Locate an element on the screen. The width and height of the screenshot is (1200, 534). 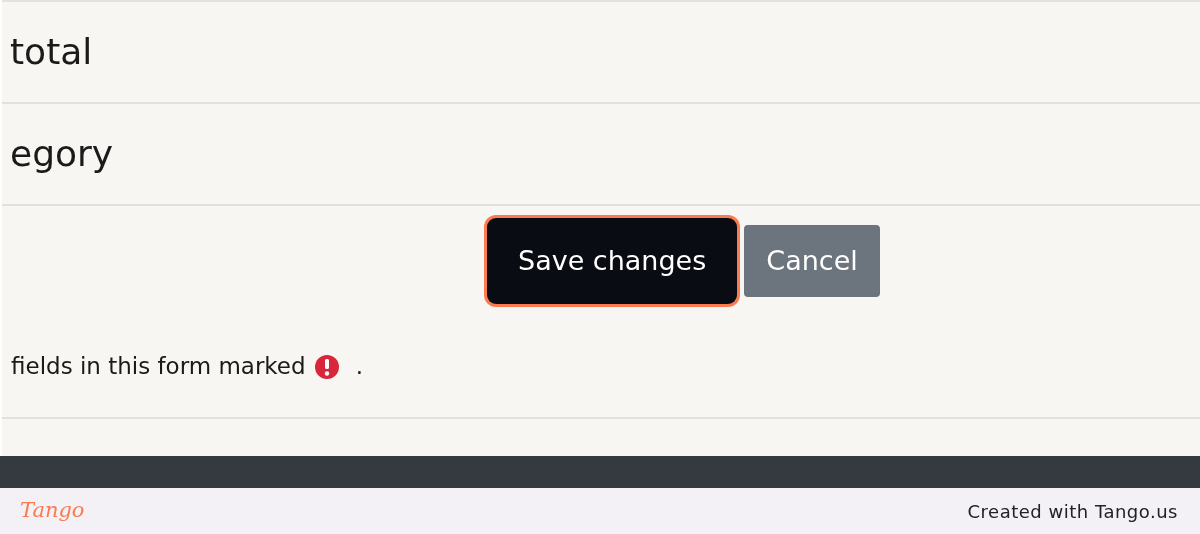
footer-logo: Tango is located at coordinates (52, 511).